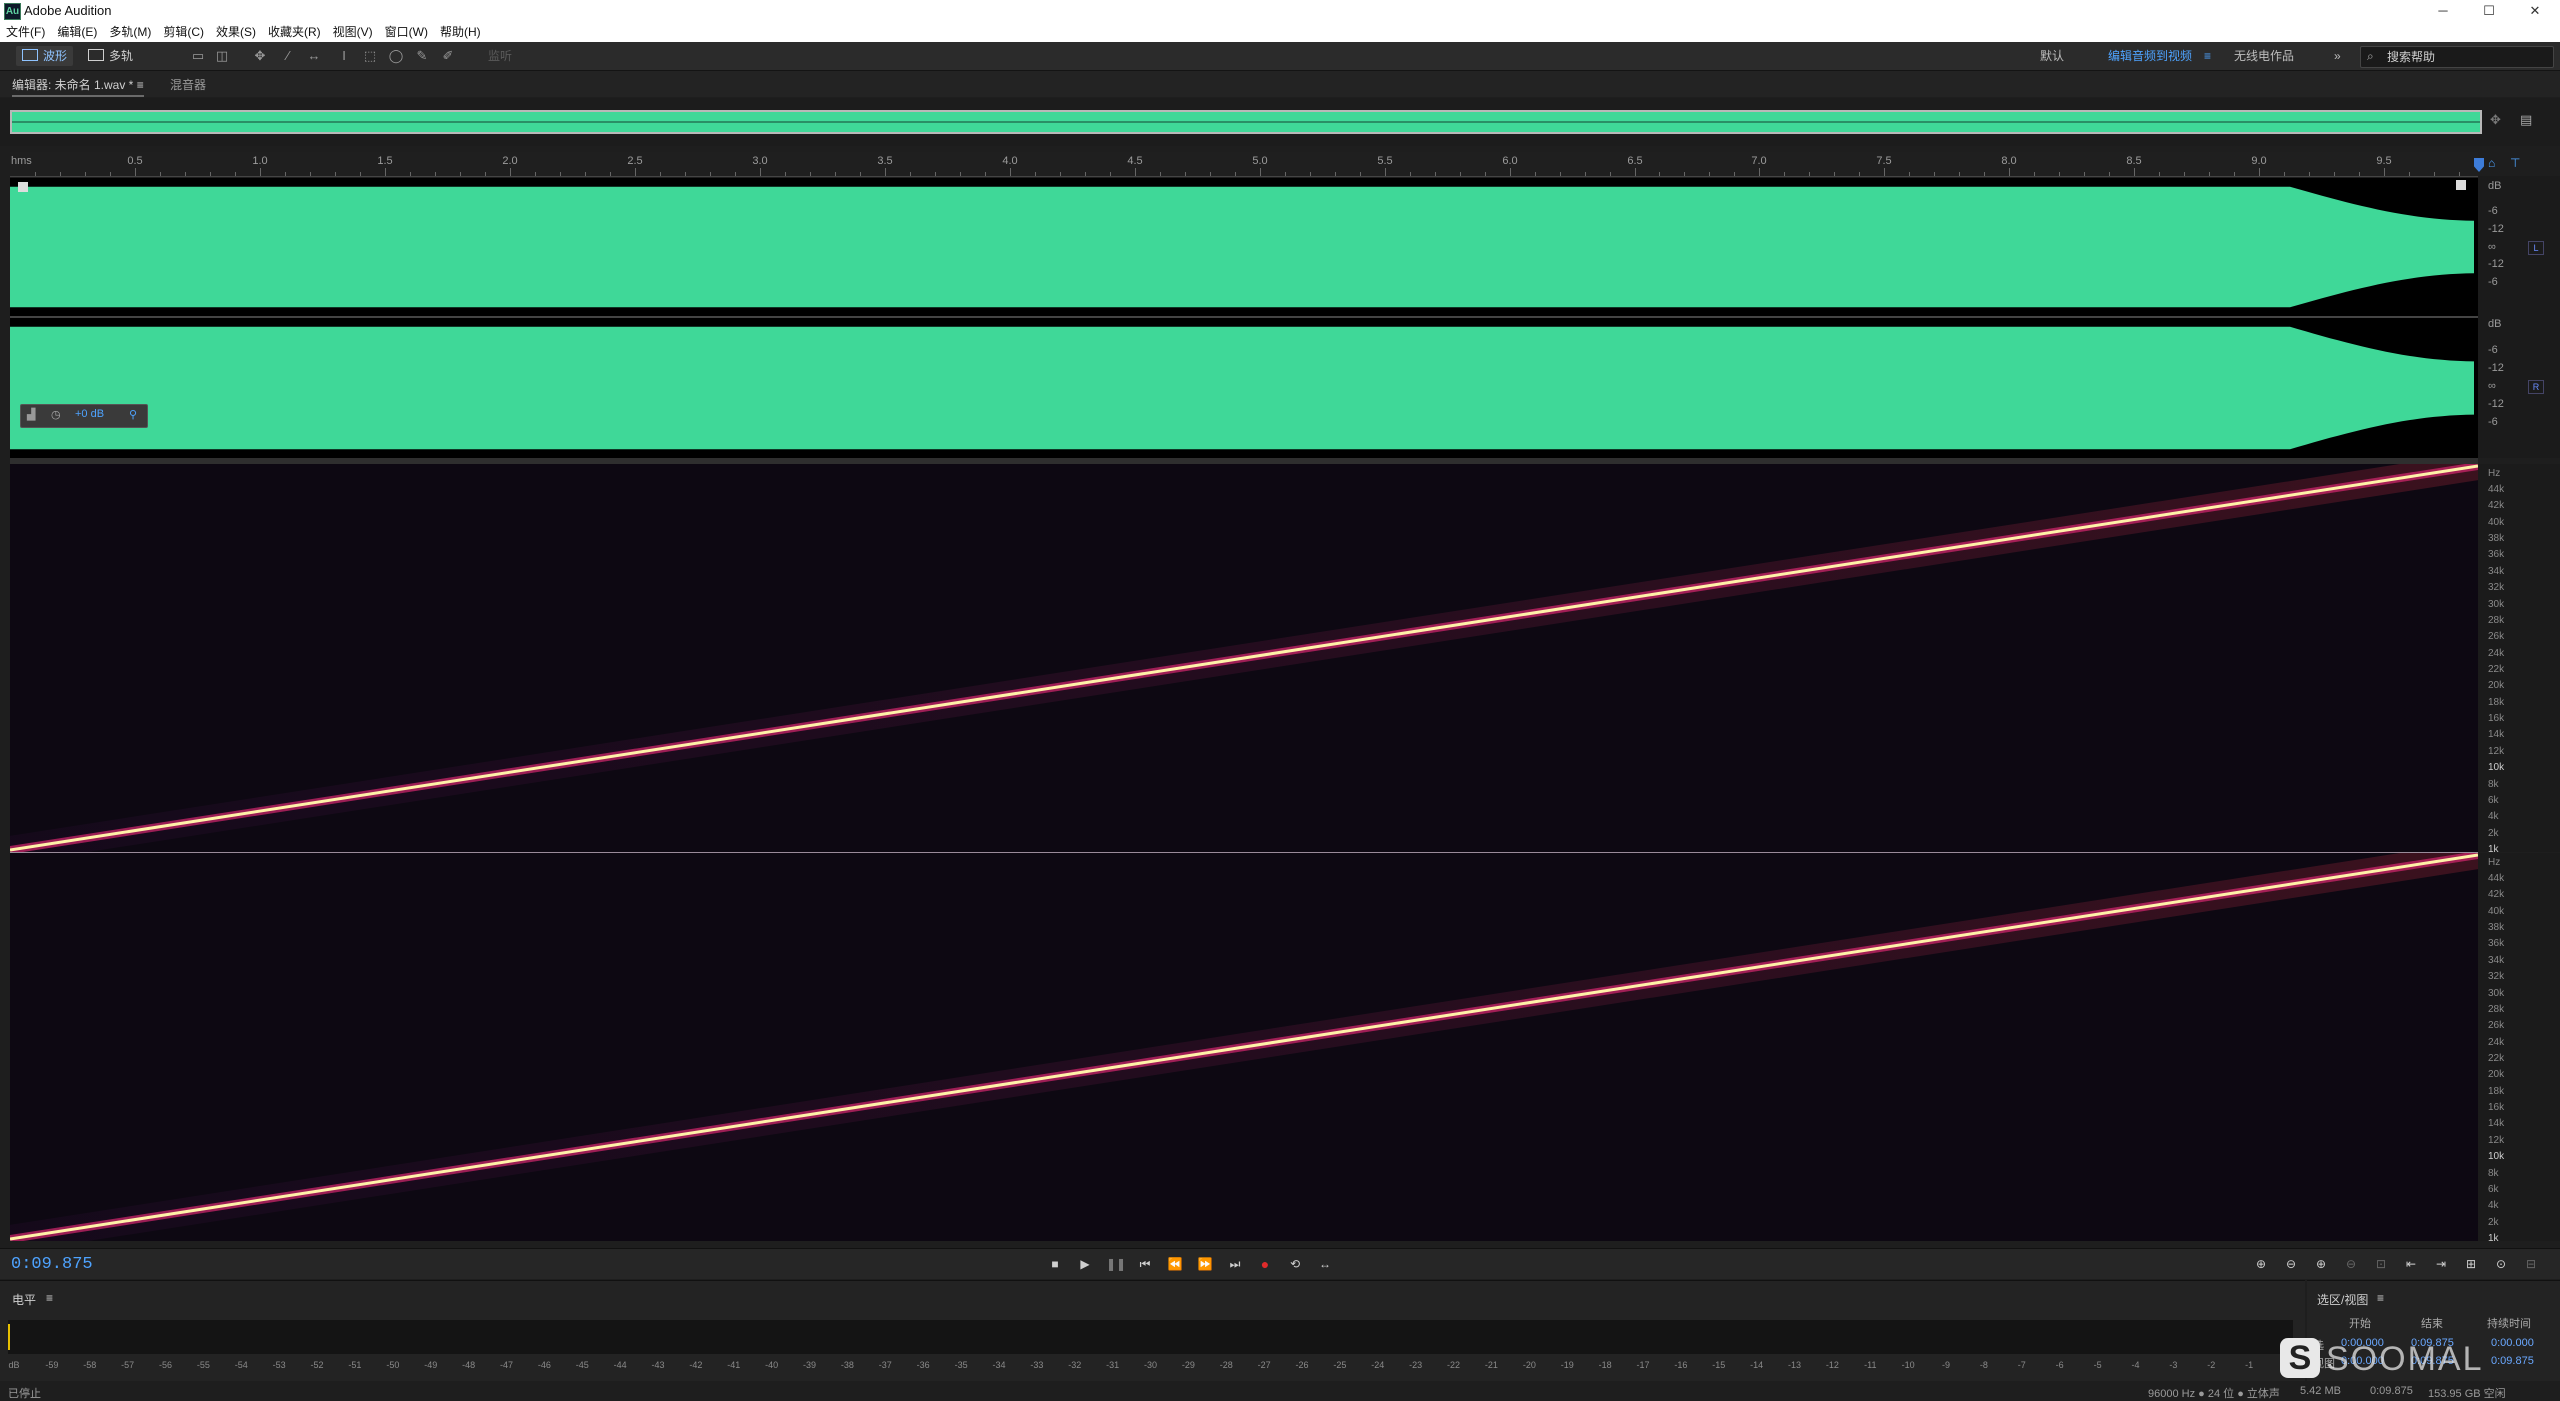 This screenshot has height=1401, width=2560. What do you see at coordinates (2351, 1264) in the screenshot?
I see `zoom-out-time-icon: ⊖` at bounding box center [2351, 1264].